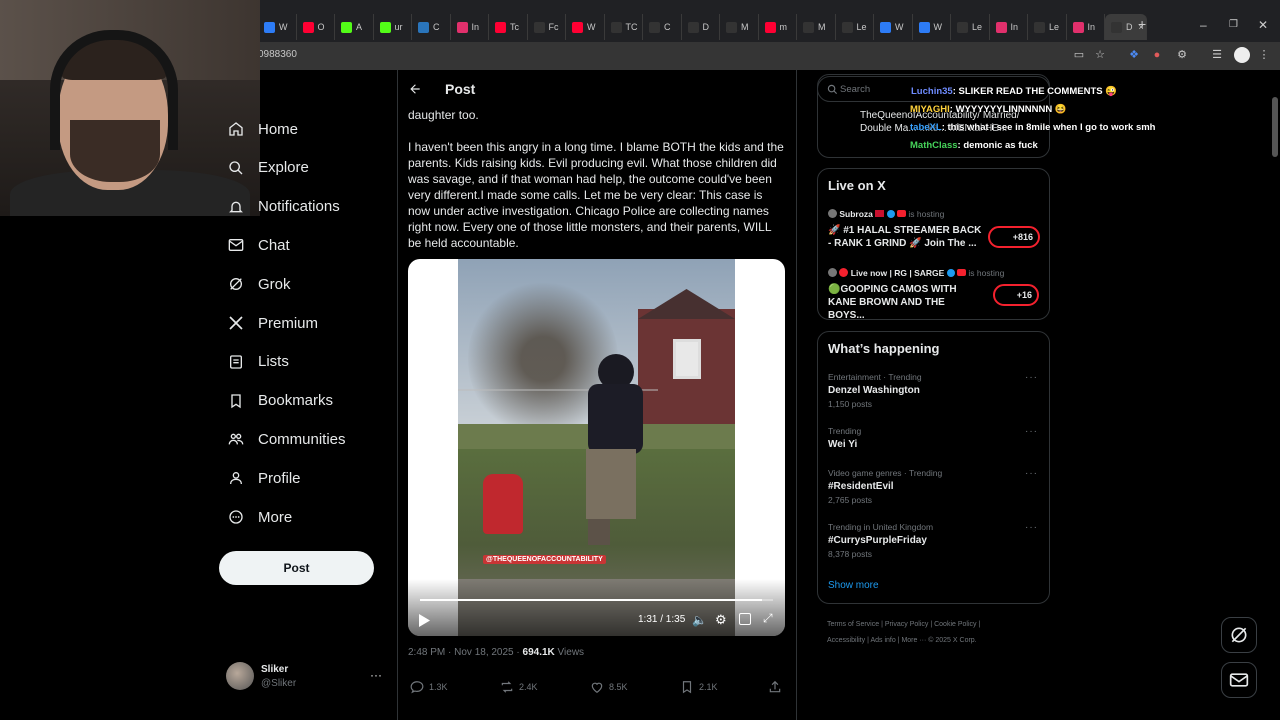  What do you see at coordinates (1134, 55) in the screenshot?
I see `extension-bluesky-icon: ❖` at bounding box center [1134, 55].